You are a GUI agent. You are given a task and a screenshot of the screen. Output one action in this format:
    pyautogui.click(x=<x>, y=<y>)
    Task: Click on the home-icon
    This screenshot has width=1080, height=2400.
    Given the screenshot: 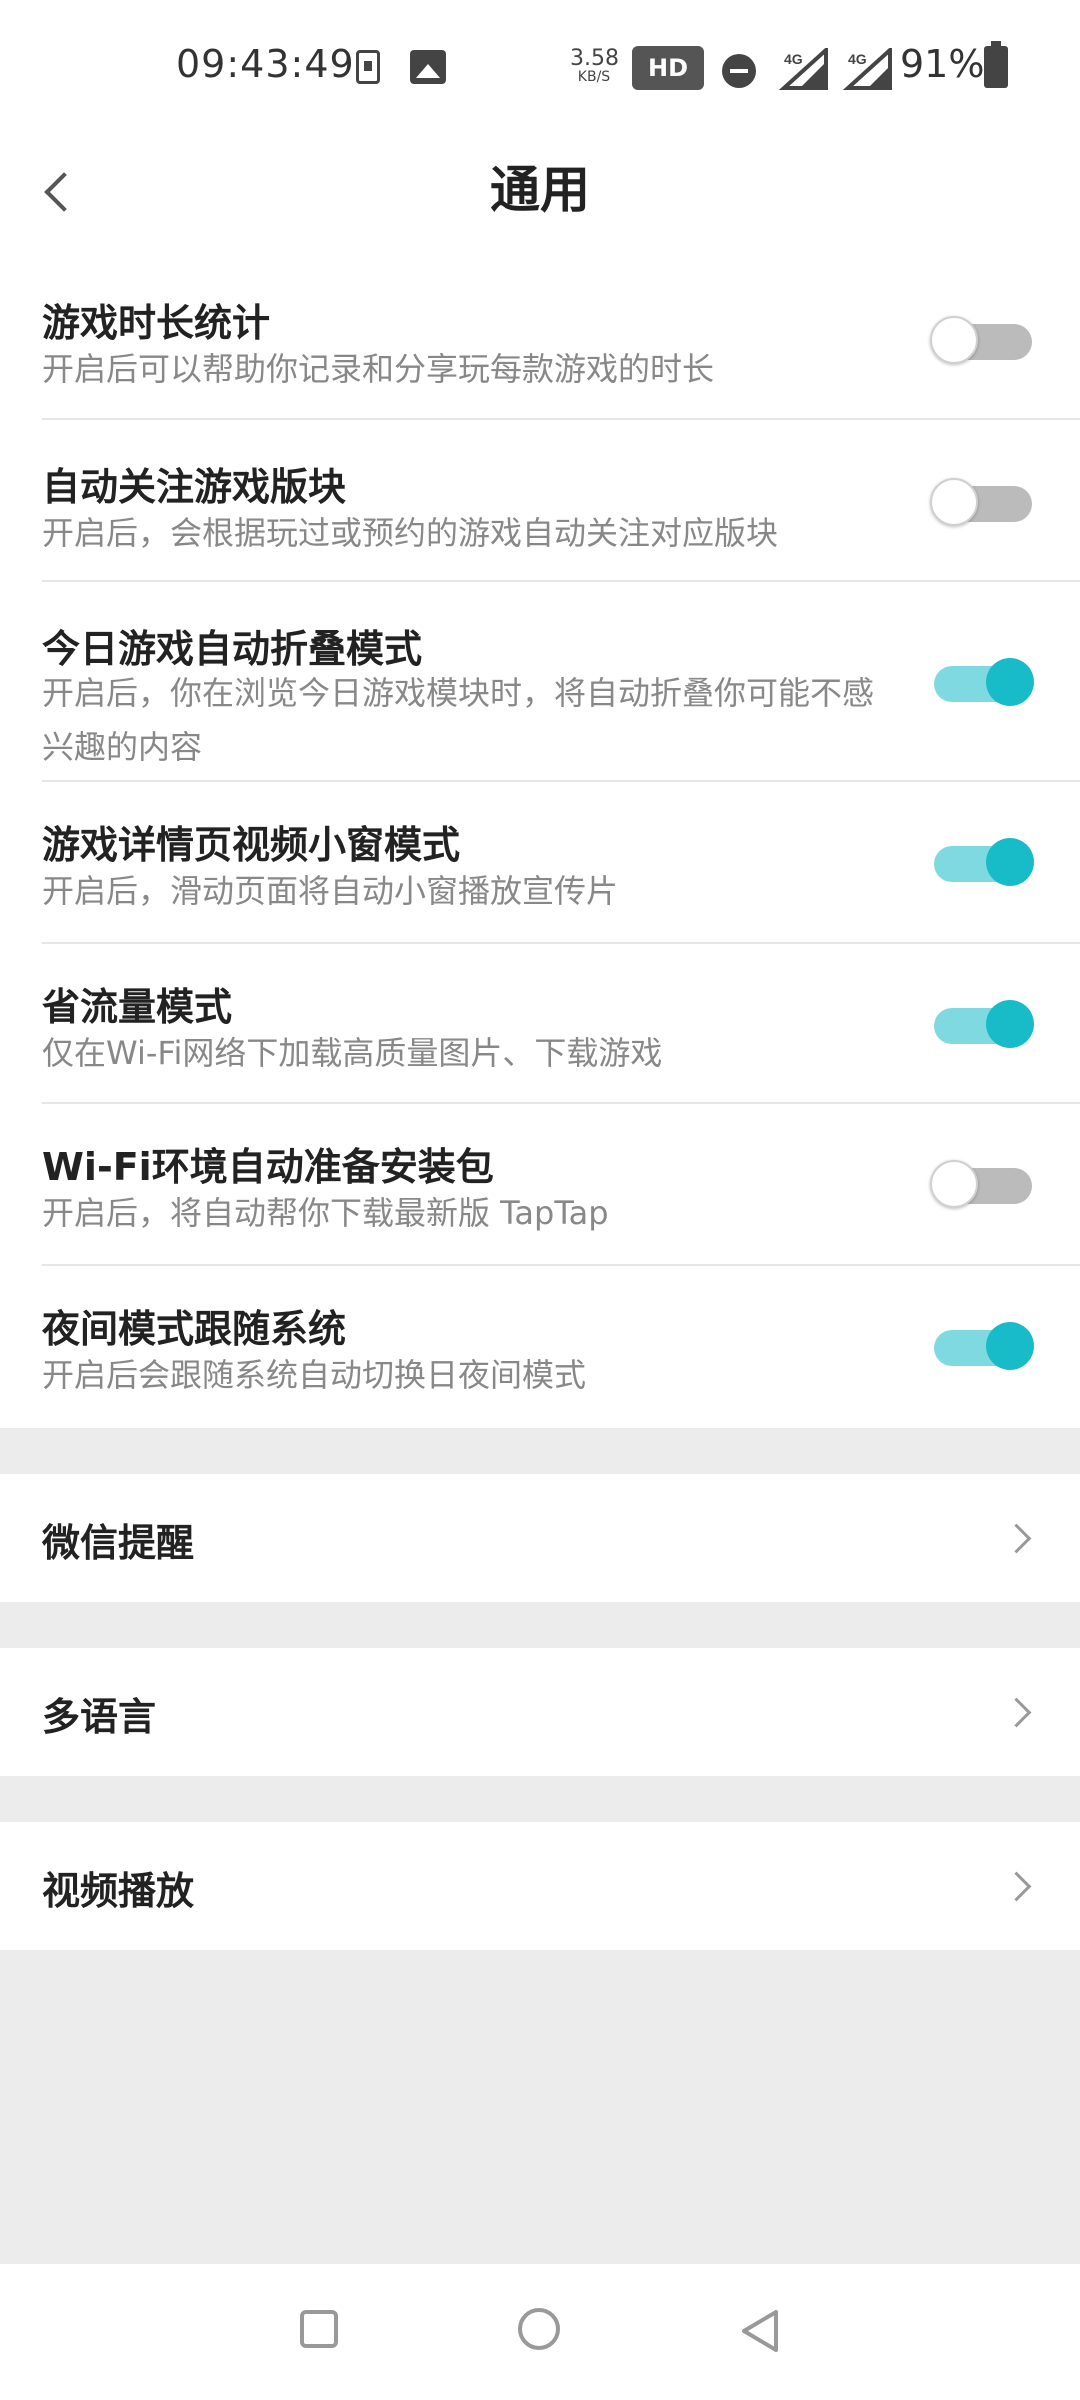 What is the action you would take?
    pyautogui.click(x=539, y=2329)
    